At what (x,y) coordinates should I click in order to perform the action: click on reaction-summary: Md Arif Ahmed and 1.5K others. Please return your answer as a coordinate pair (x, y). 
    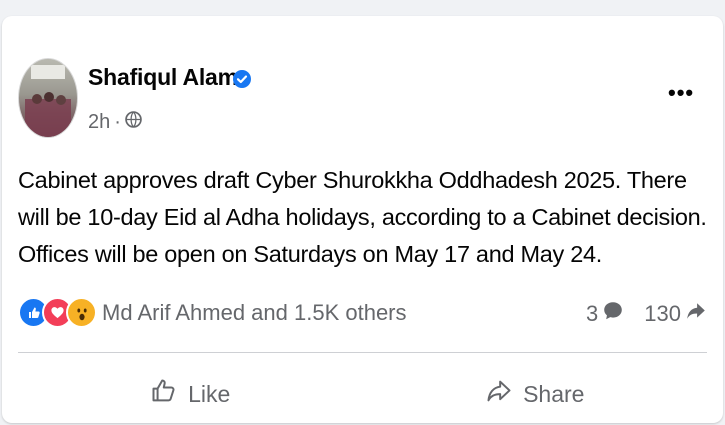
    Looking at the image, I should click on (212, 312).